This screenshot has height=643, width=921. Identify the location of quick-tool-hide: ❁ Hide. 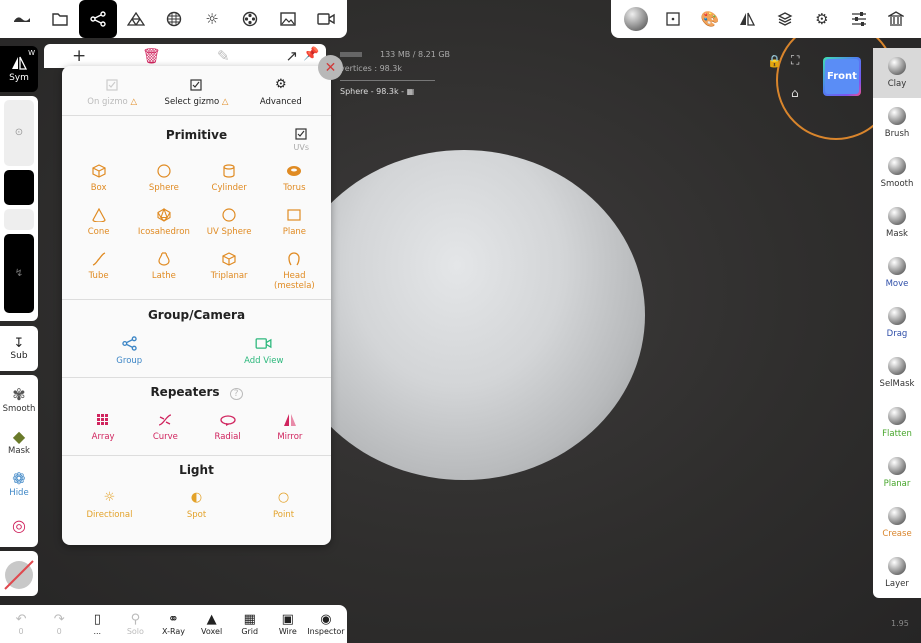
(19, 484).